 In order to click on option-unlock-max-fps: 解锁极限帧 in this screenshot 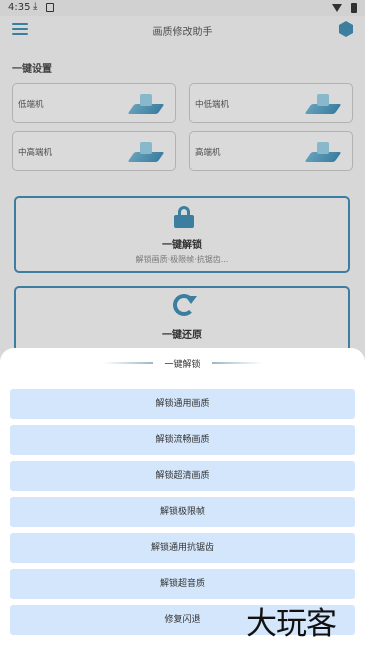, I will do `click(182, 512)`.